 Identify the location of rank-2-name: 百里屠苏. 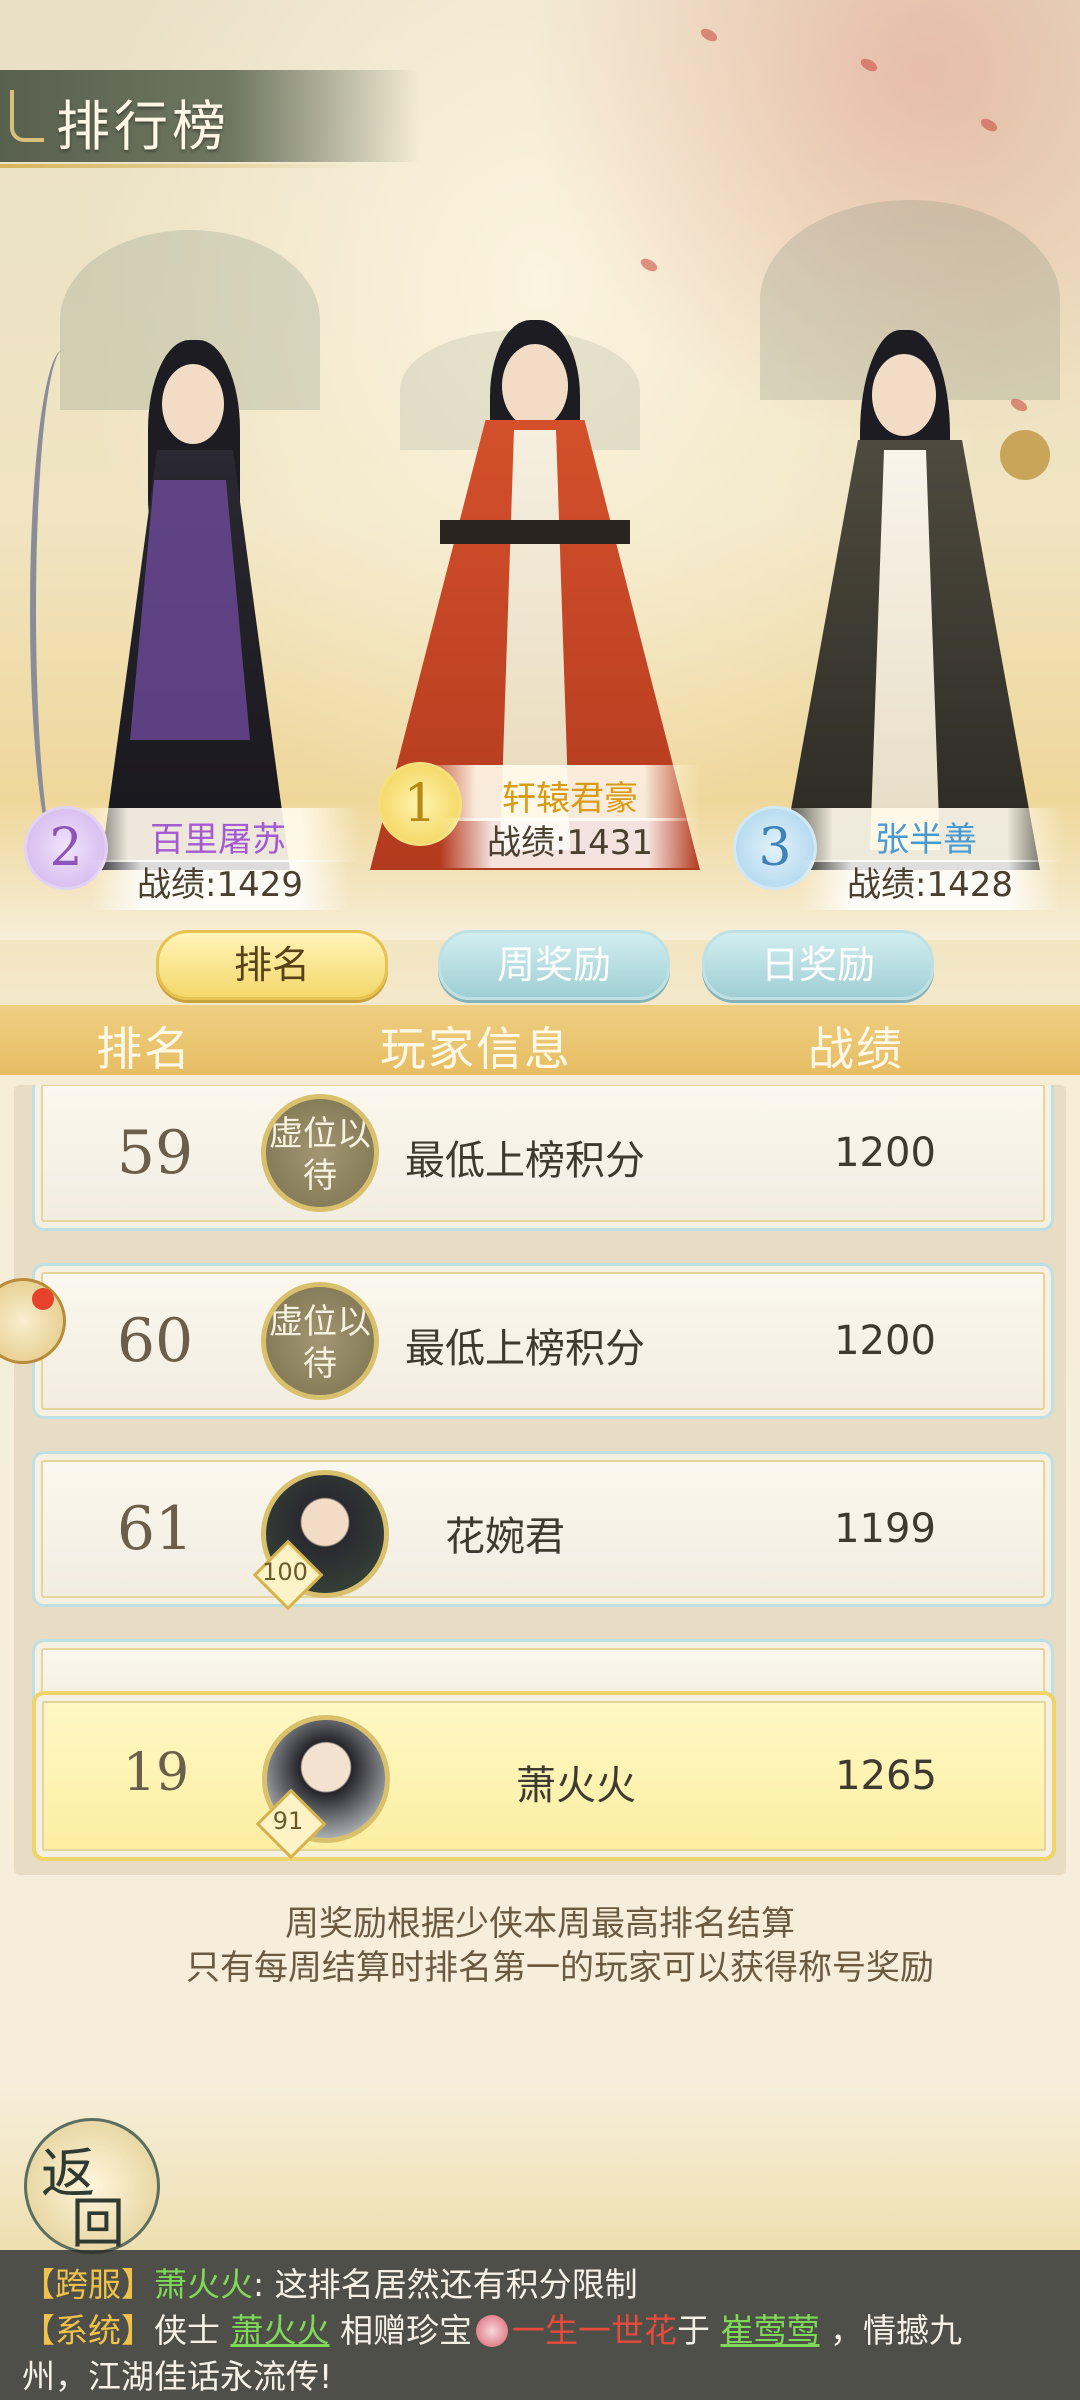
(218, 840).